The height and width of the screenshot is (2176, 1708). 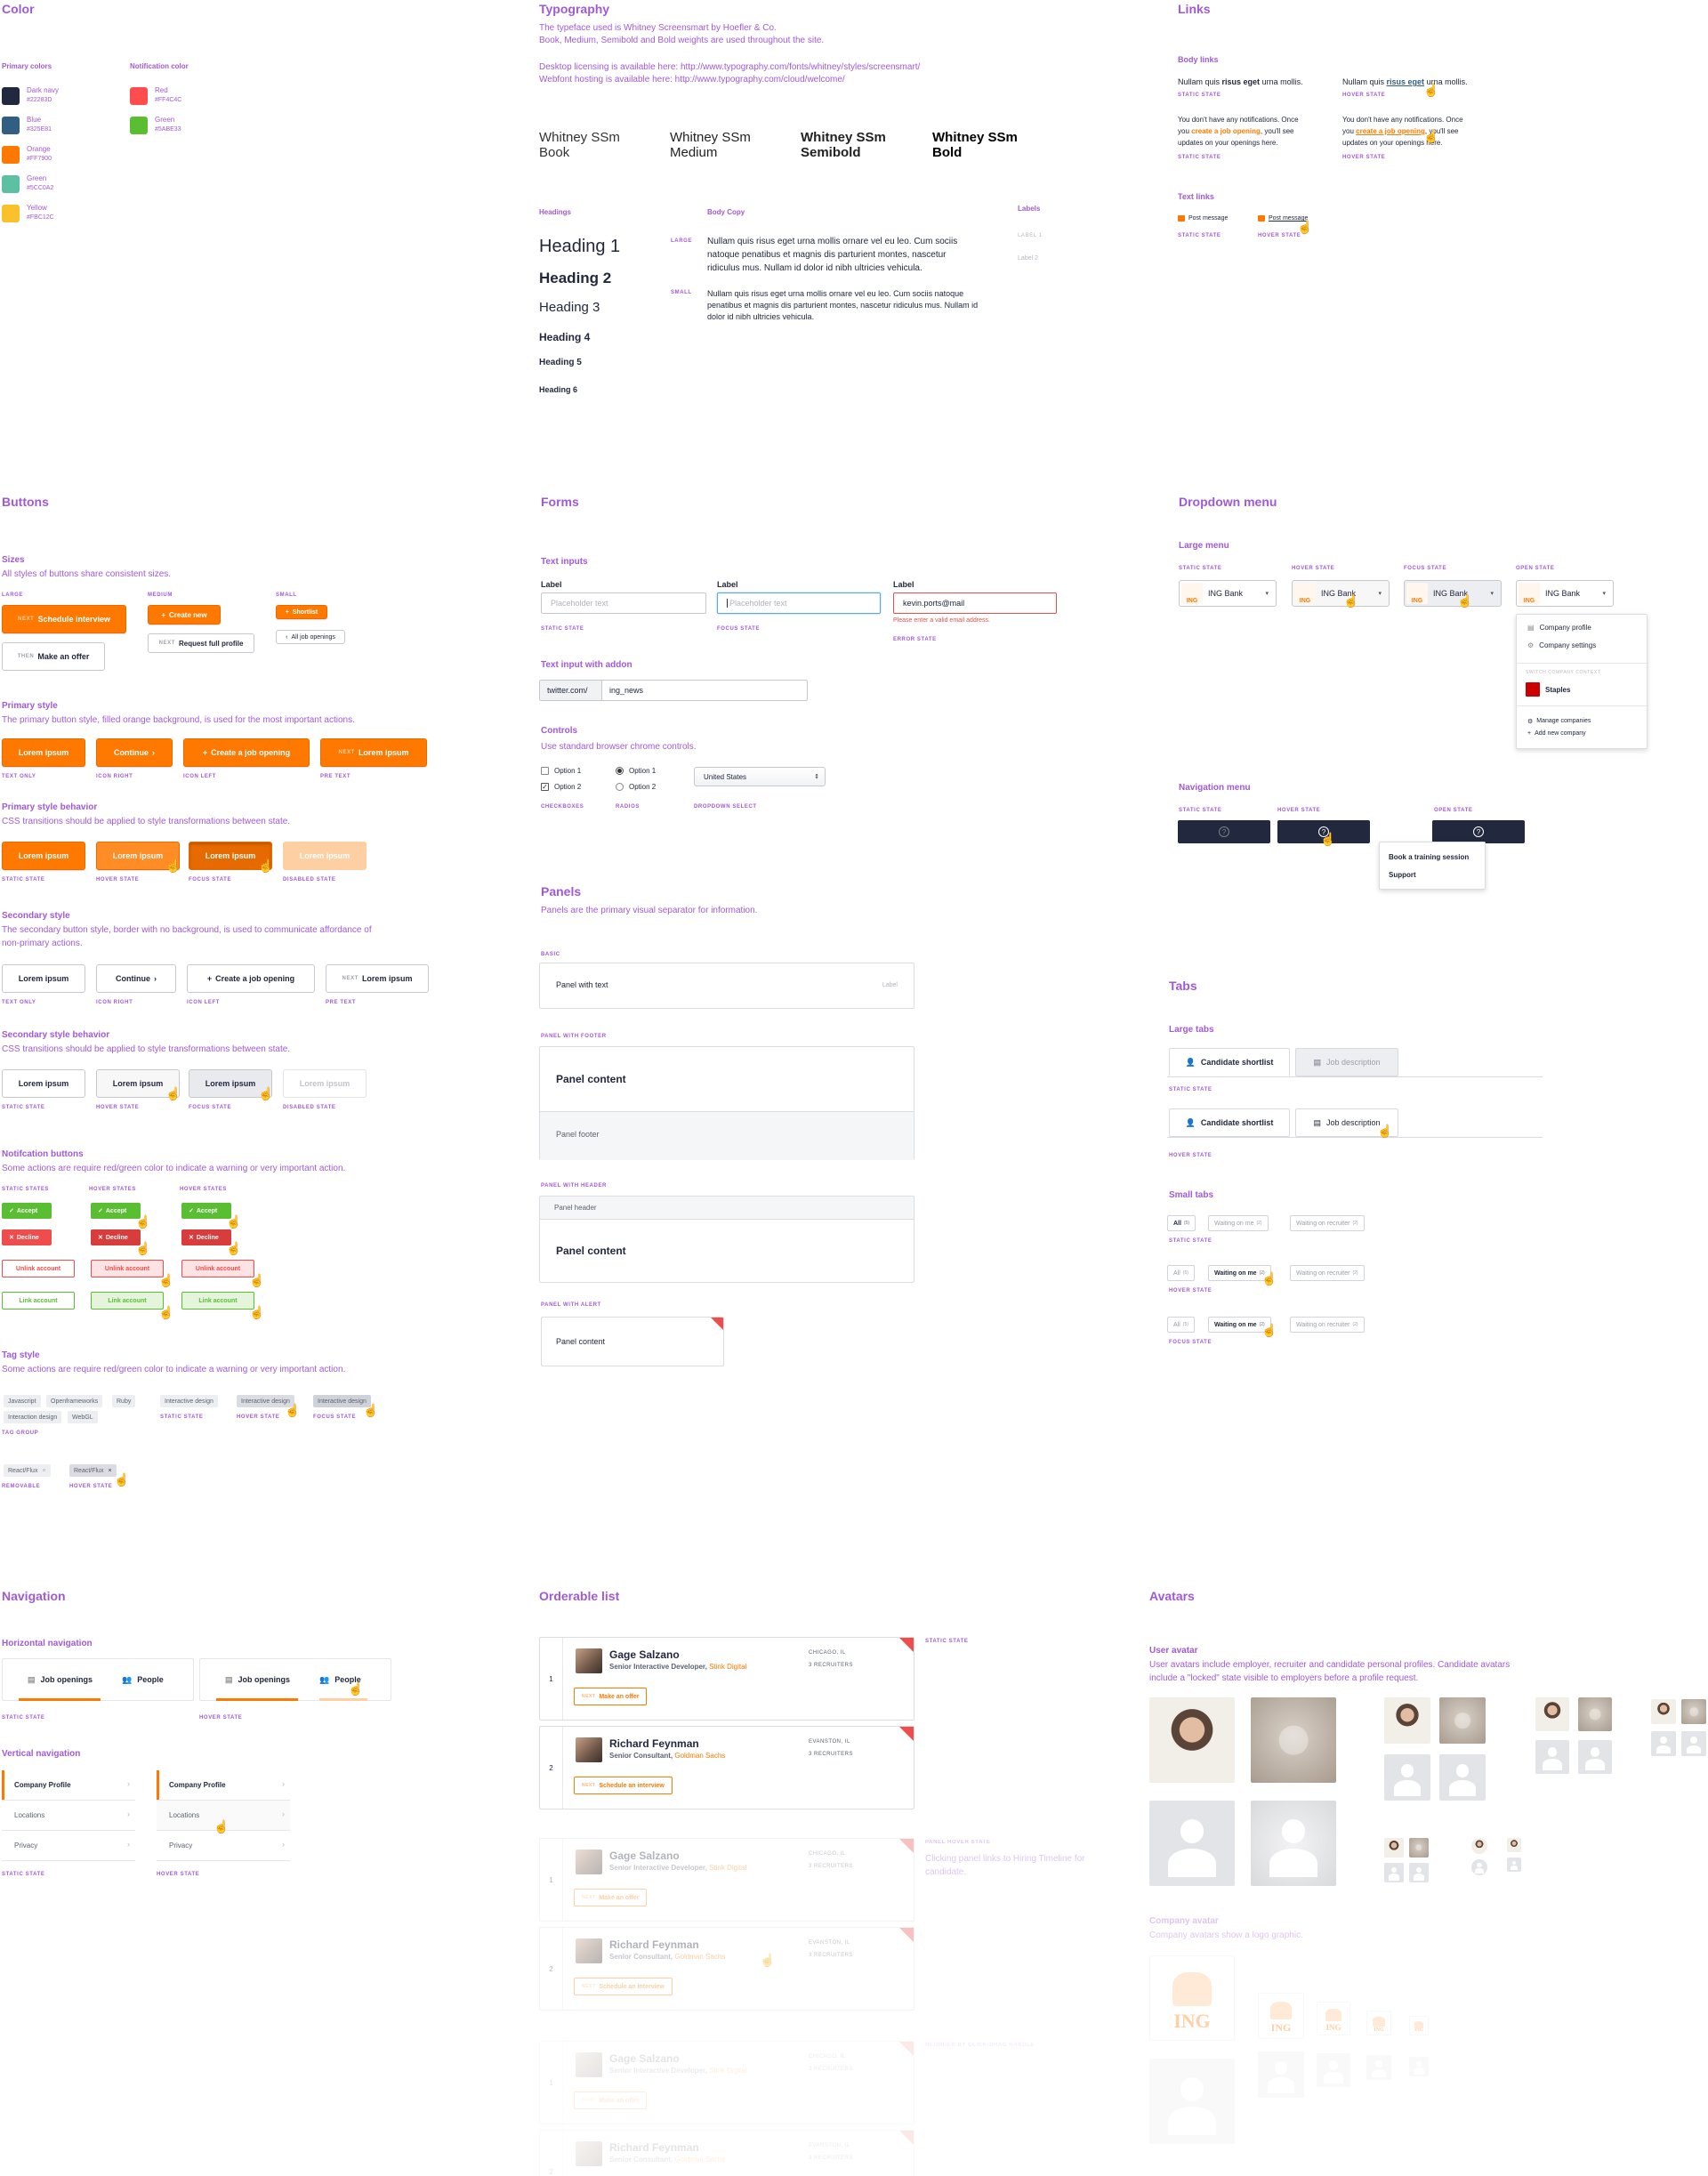 I want to click on secondary-static-button: Lorem ipsum, so click(x=43, y=1083).